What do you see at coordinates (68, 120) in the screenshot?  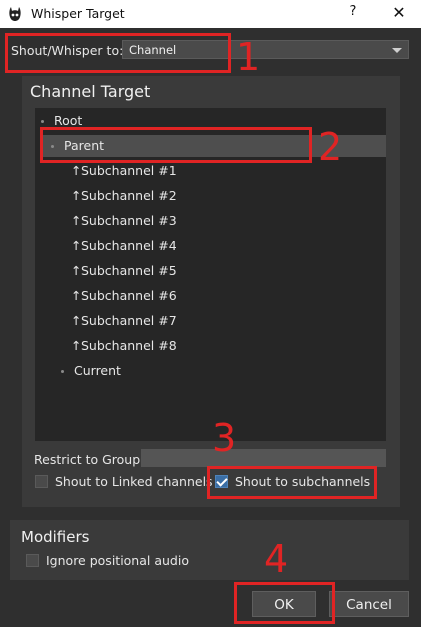 I see `tree-item-label: Root` at bounding box center [68, 120].